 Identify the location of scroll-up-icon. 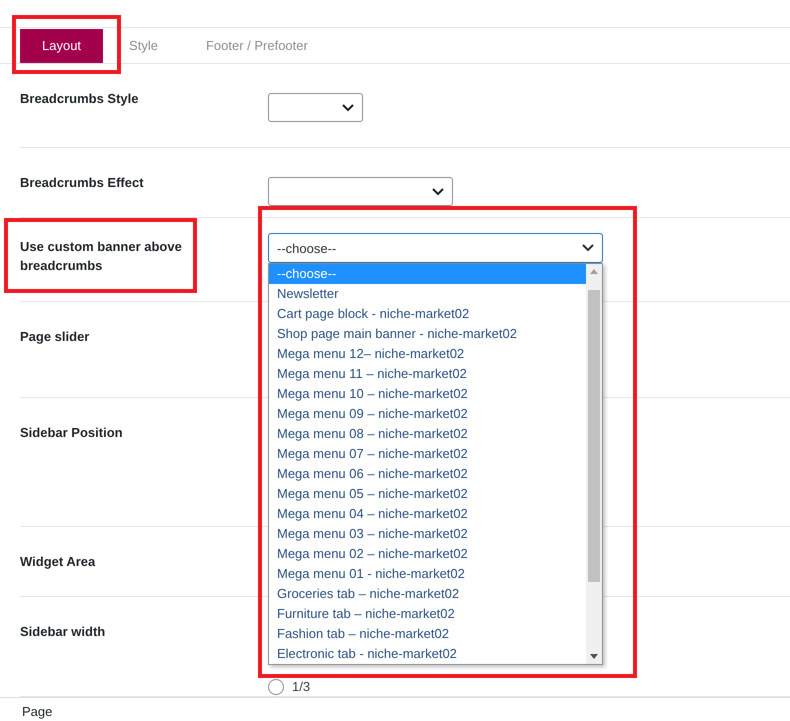
(594, 271).